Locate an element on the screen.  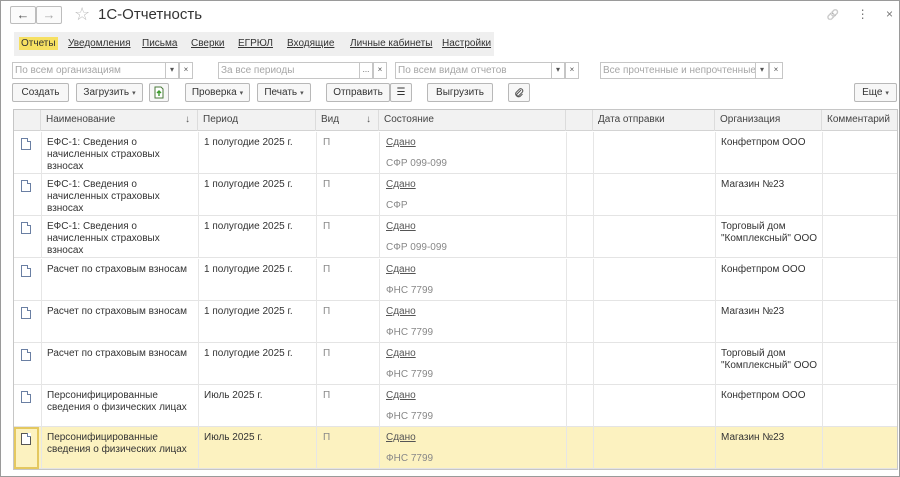
column-org: Организация is located at coordinates (768, 120).